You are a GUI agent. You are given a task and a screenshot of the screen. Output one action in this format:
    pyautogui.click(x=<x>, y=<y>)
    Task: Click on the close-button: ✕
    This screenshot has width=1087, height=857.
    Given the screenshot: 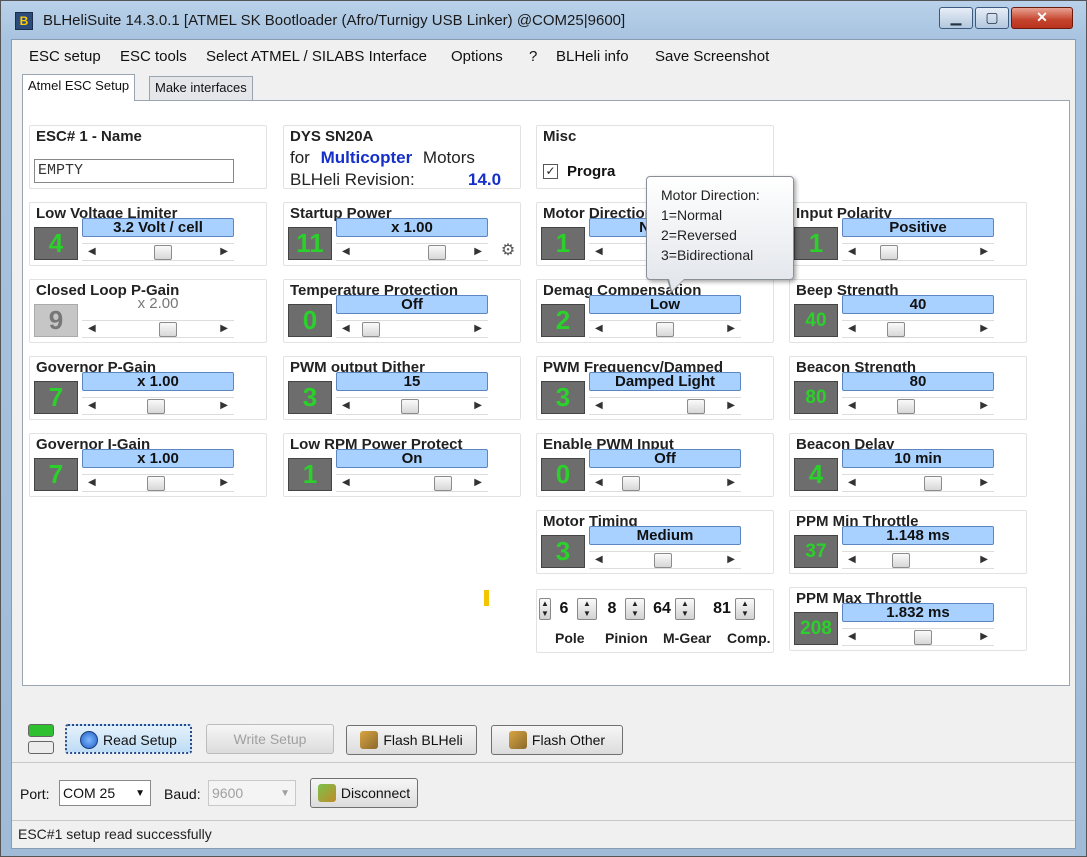 What is the action you would take?
    pyautogui.click(x=1042, y=18)
    